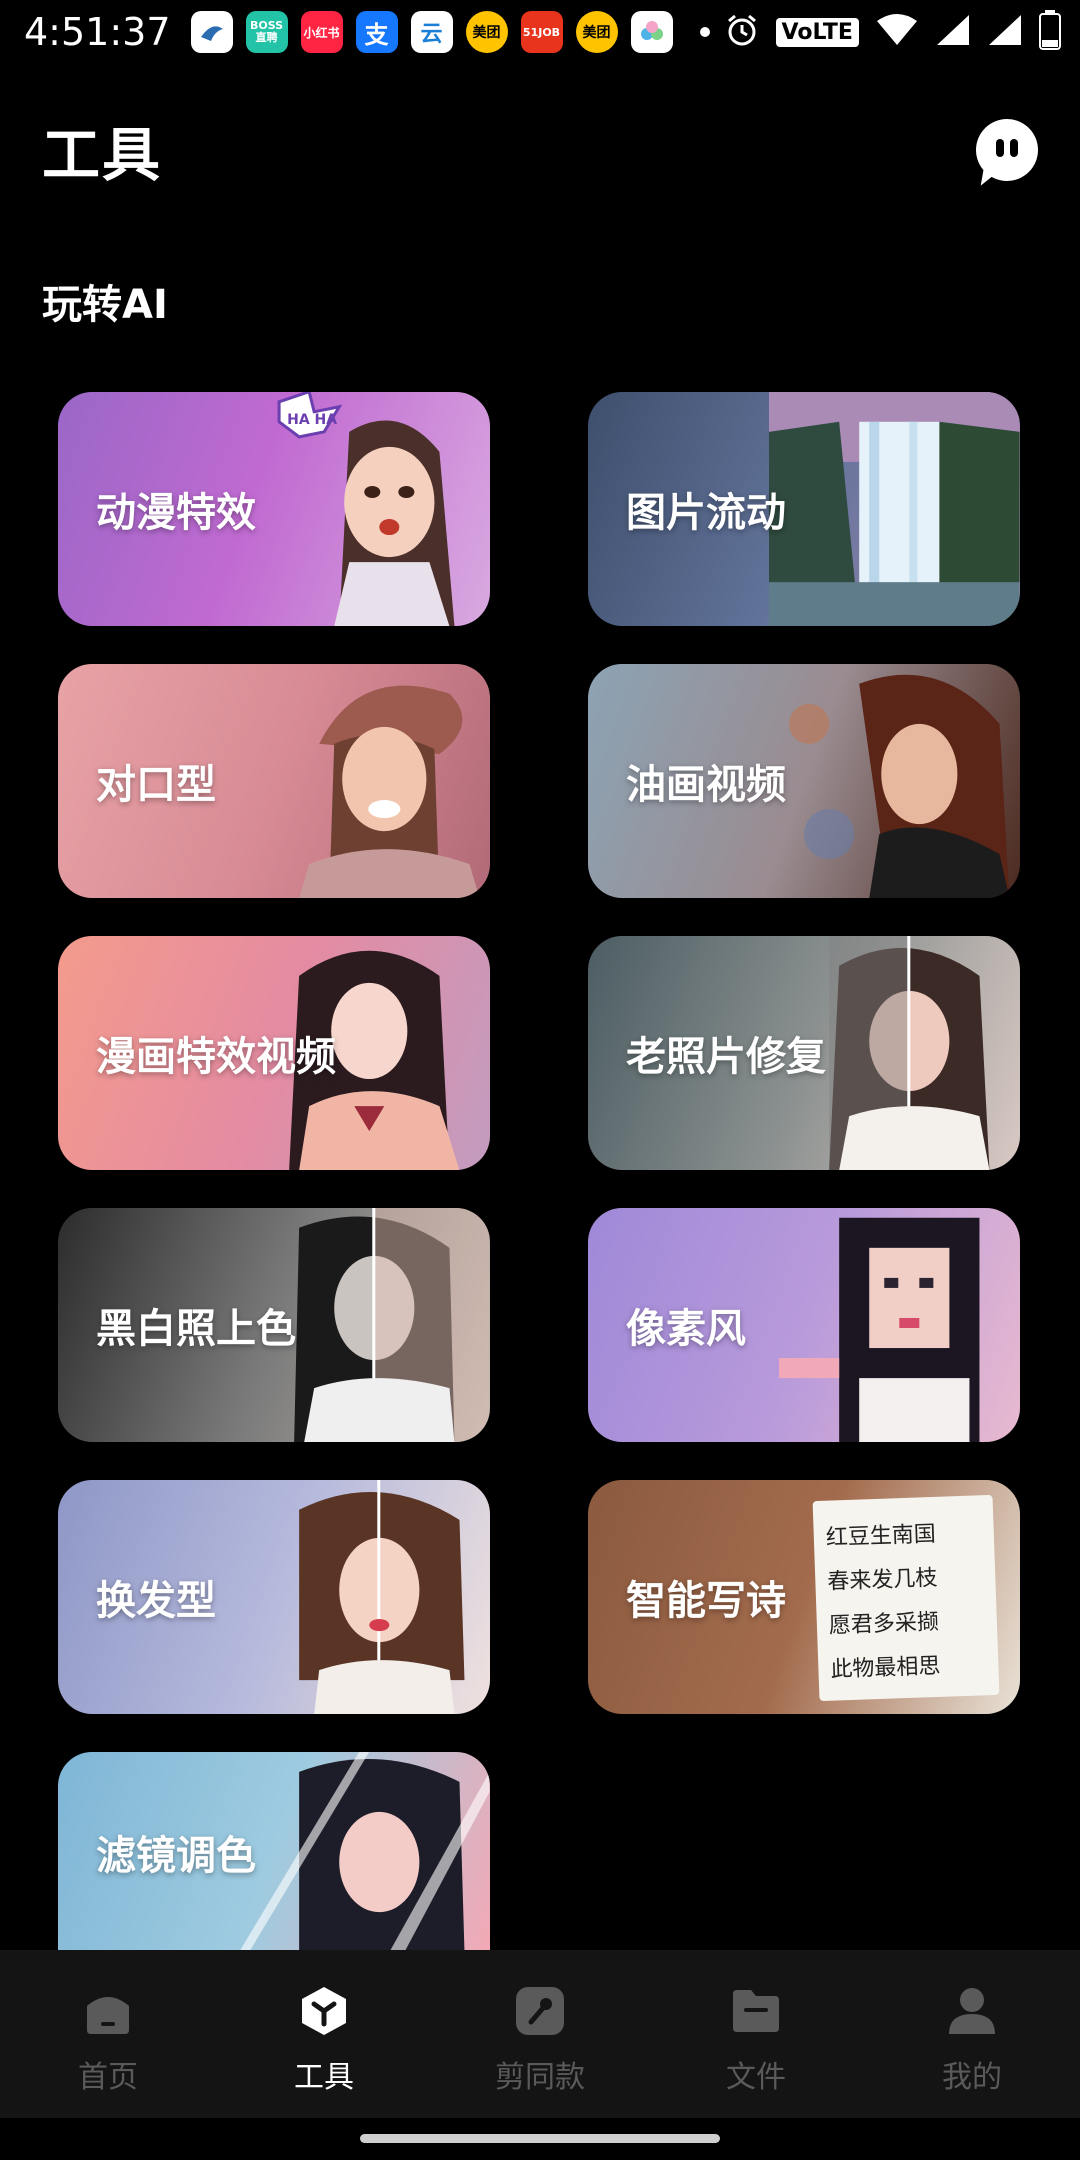 The height and width of the screenshot is (2160, 1080). What do you see at coordinates (102, 155) in the screenshot?
I see `page-title: 工具` at bounding box center [102, 155].